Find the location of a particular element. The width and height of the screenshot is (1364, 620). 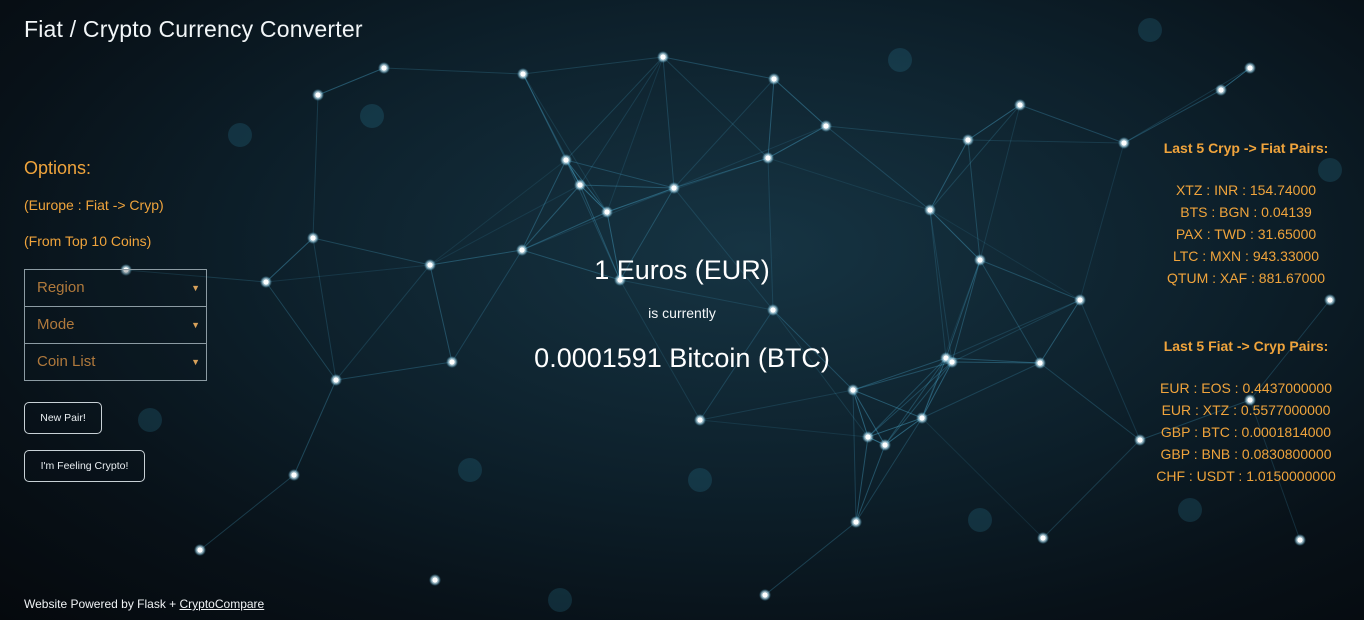

mode-select-label: Mode is located at coordinates (56, 324).